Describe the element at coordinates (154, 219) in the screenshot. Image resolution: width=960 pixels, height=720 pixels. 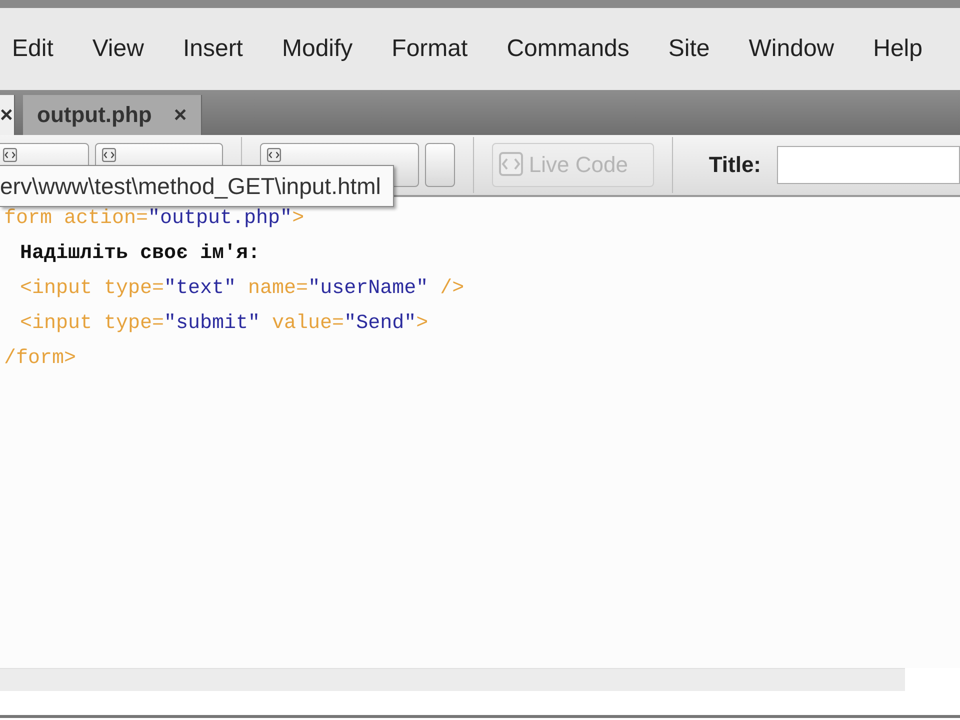
I see `code-line: form action="output.php">` at that location.